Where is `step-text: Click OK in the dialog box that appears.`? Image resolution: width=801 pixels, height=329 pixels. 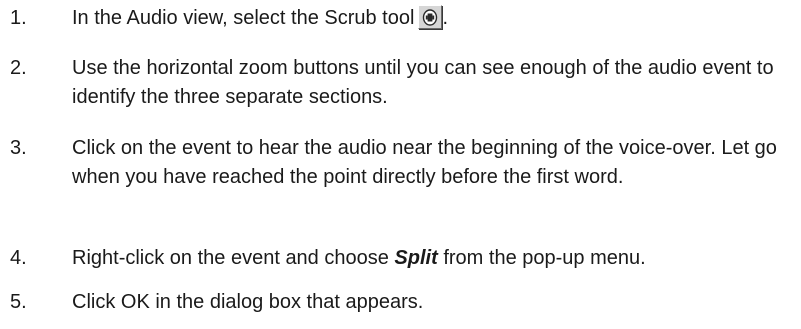 step-text: Click OK in the dialog box that appears. is located at coordinates (248, 302).